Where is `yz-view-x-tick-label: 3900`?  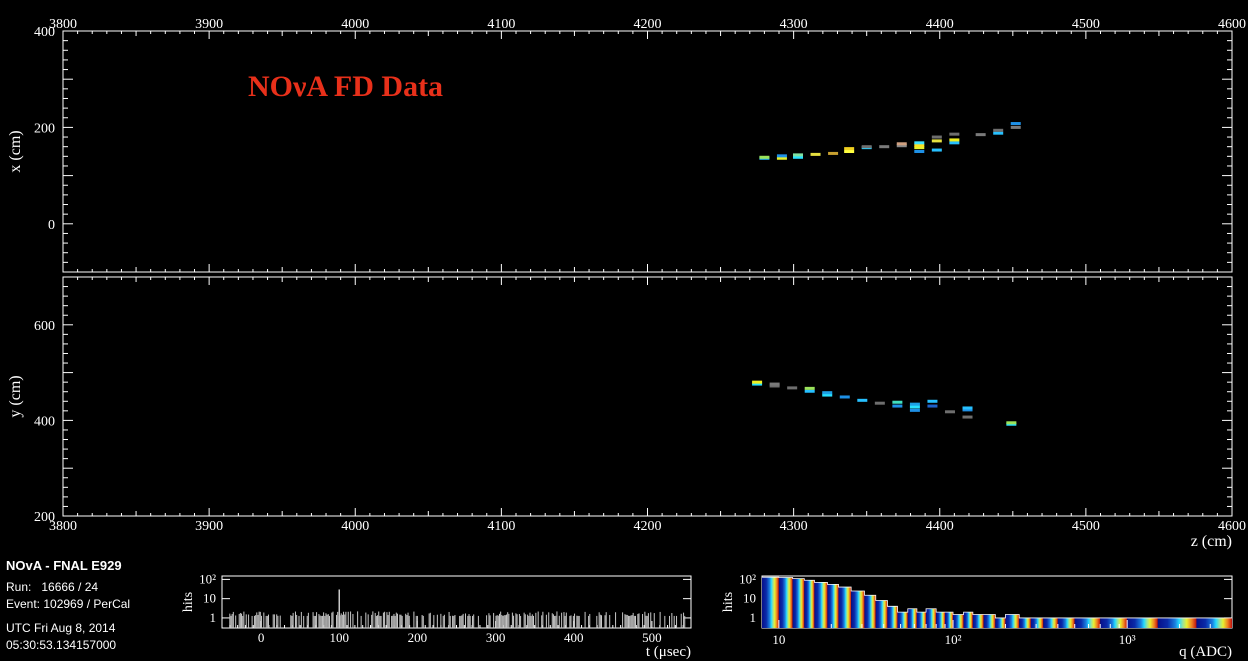 yz-view-x-tick-label: 3900 is located at coordinates (209, 526).